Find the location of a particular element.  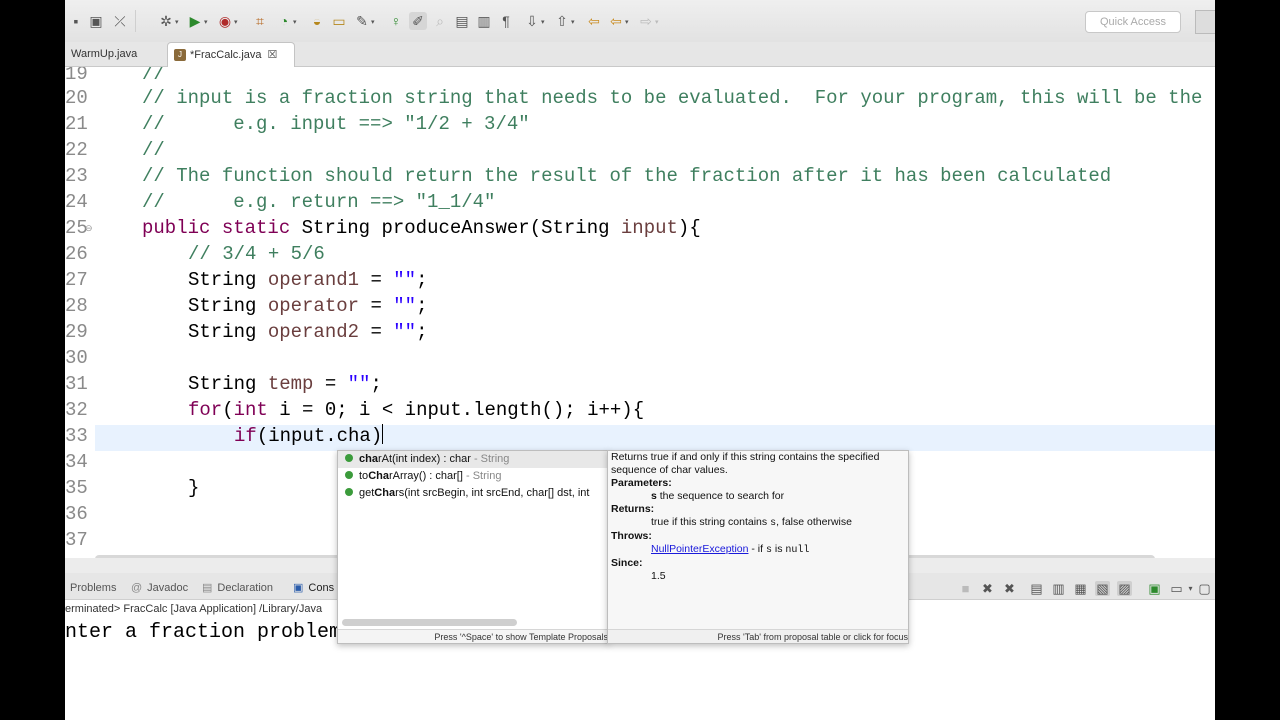

throws-label: Throws: is located at coordinates (631, 536).